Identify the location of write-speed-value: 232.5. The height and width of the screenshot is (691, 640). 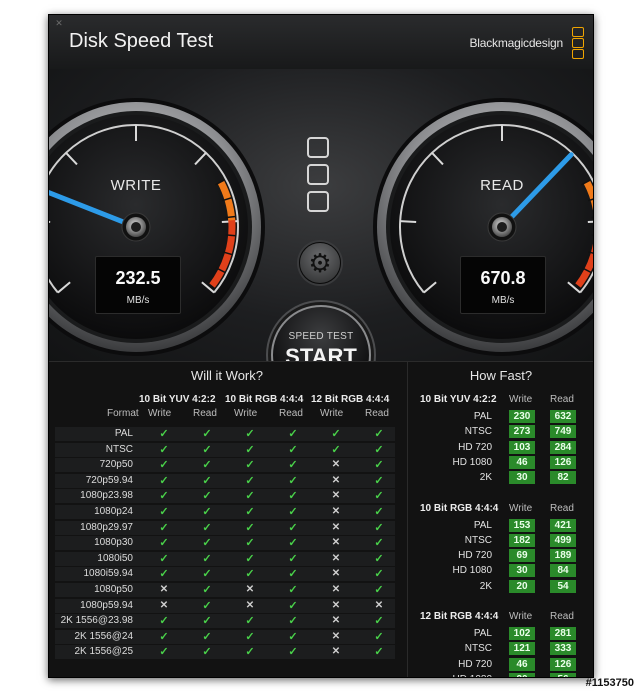
(138, 278).